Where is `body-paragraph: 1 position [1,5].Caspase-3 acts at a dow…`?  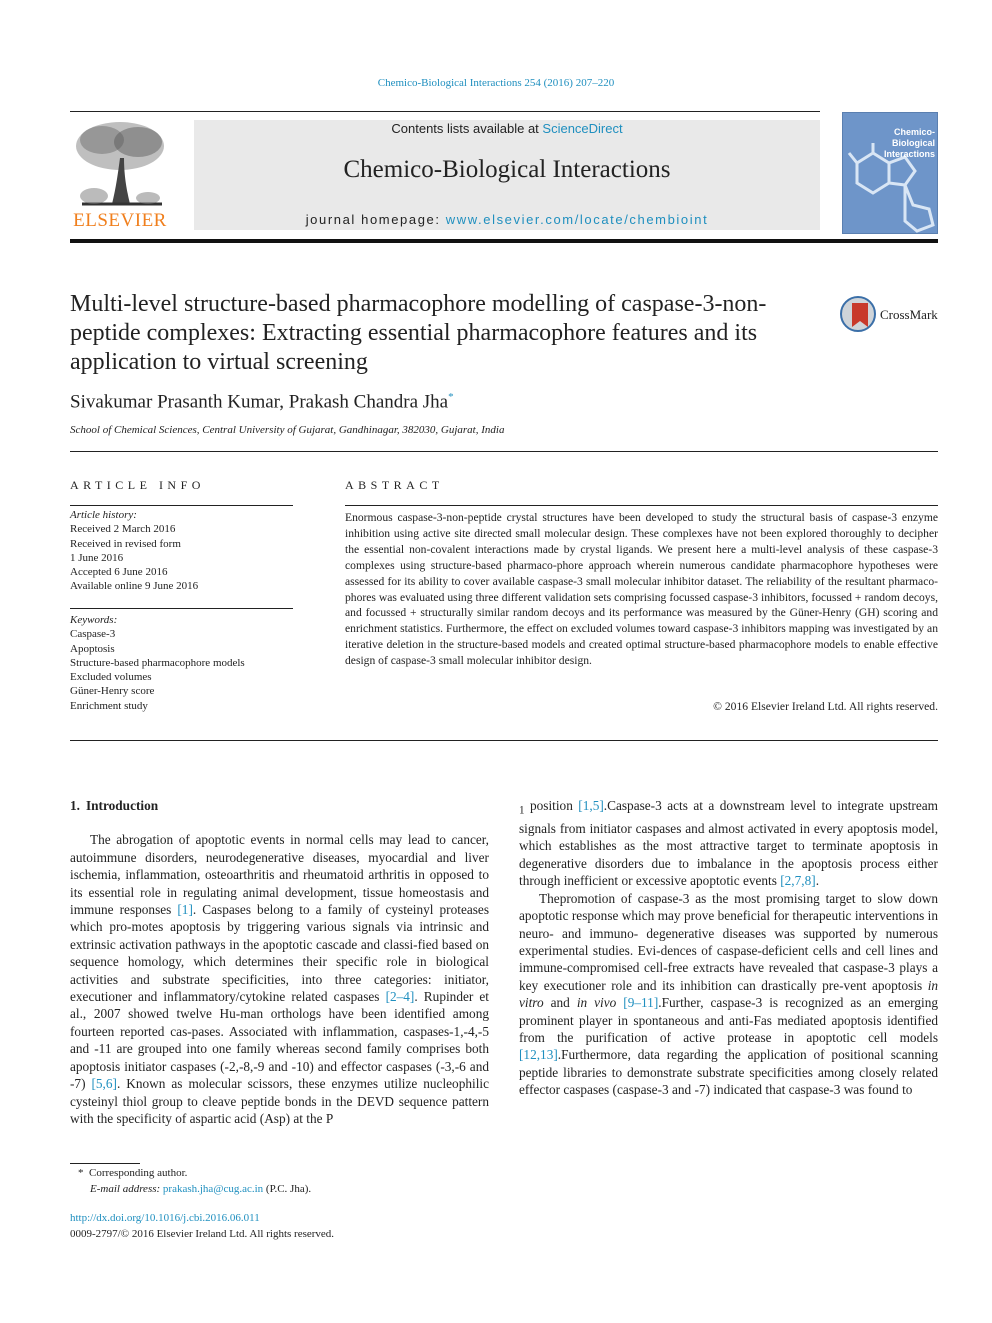 body-paragraph: 1 position [1,5].Caspase-3 acts at a dow… is located at coordinates (729, 843).